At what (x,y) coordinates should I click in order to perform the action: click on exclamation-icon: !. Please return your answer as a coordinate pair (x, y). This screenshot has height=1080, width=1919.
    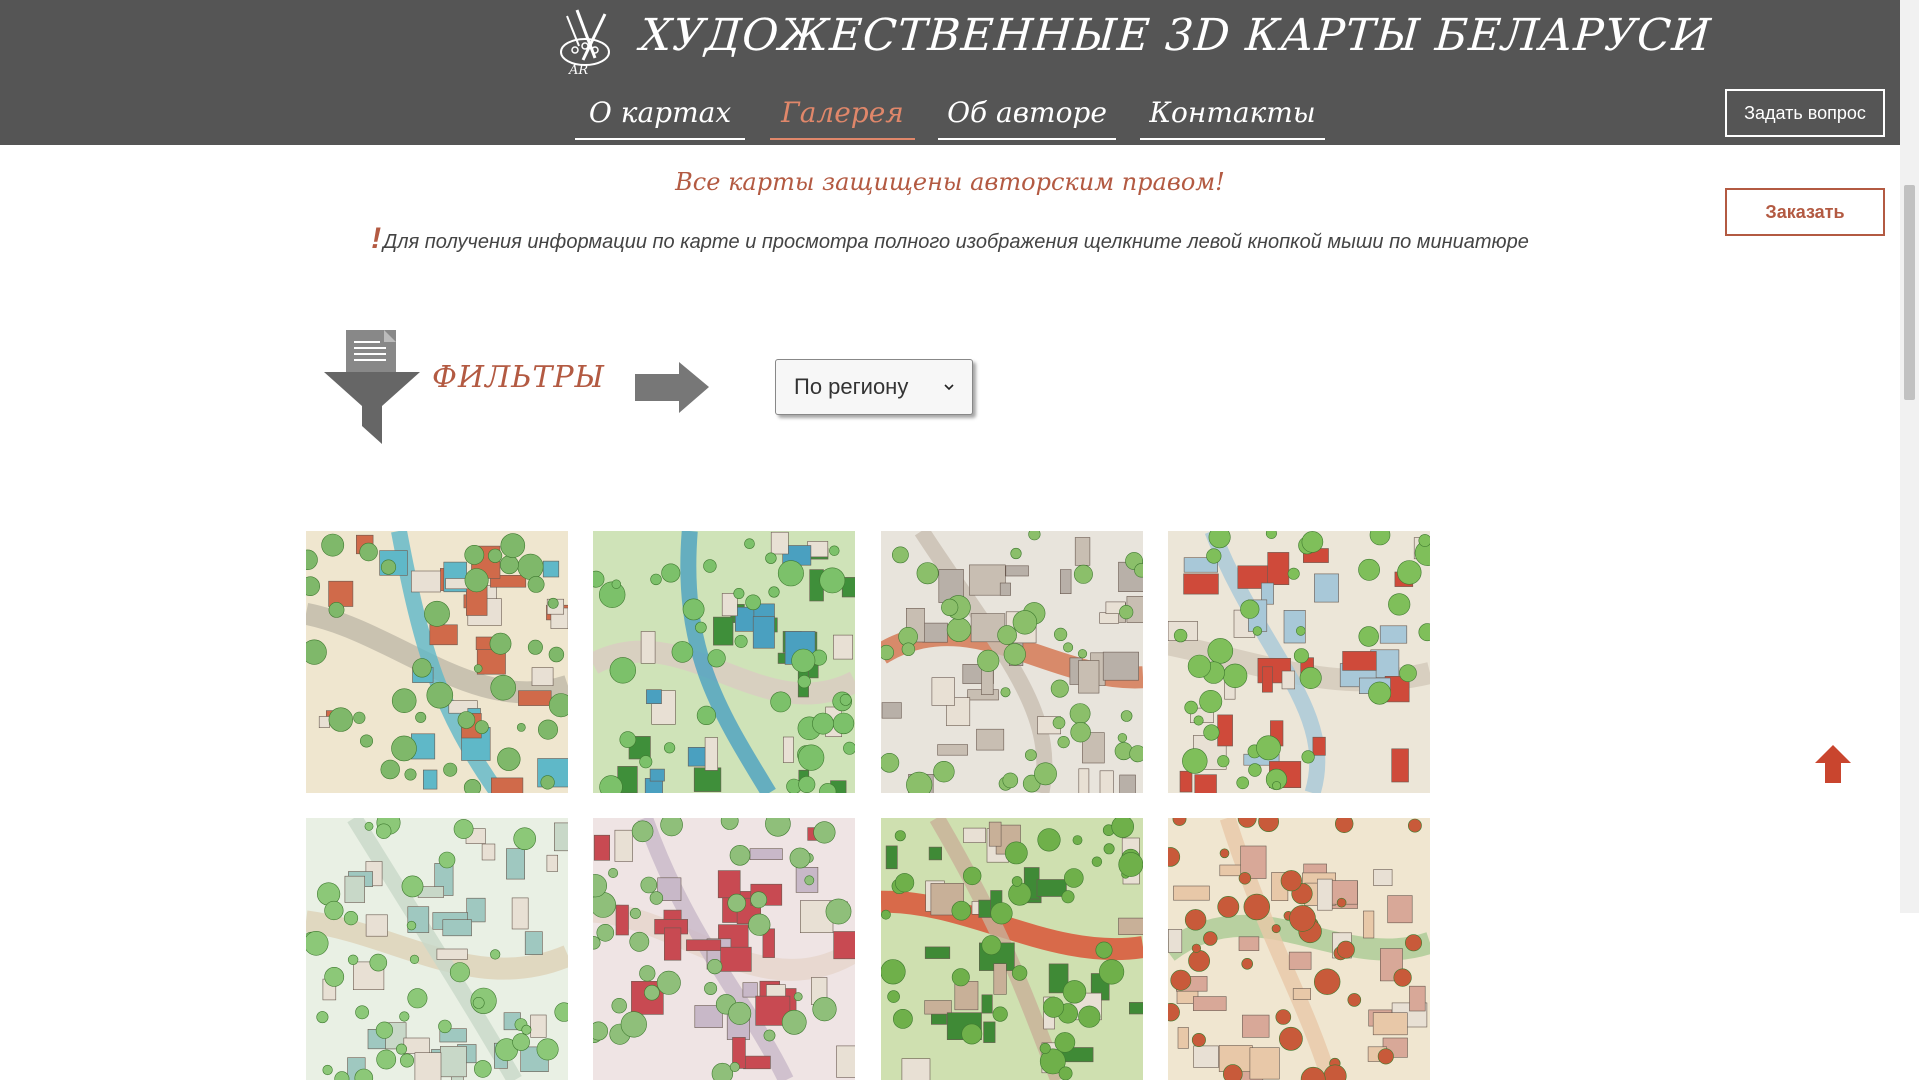
    Looking at the image, I should click on (376, 238).